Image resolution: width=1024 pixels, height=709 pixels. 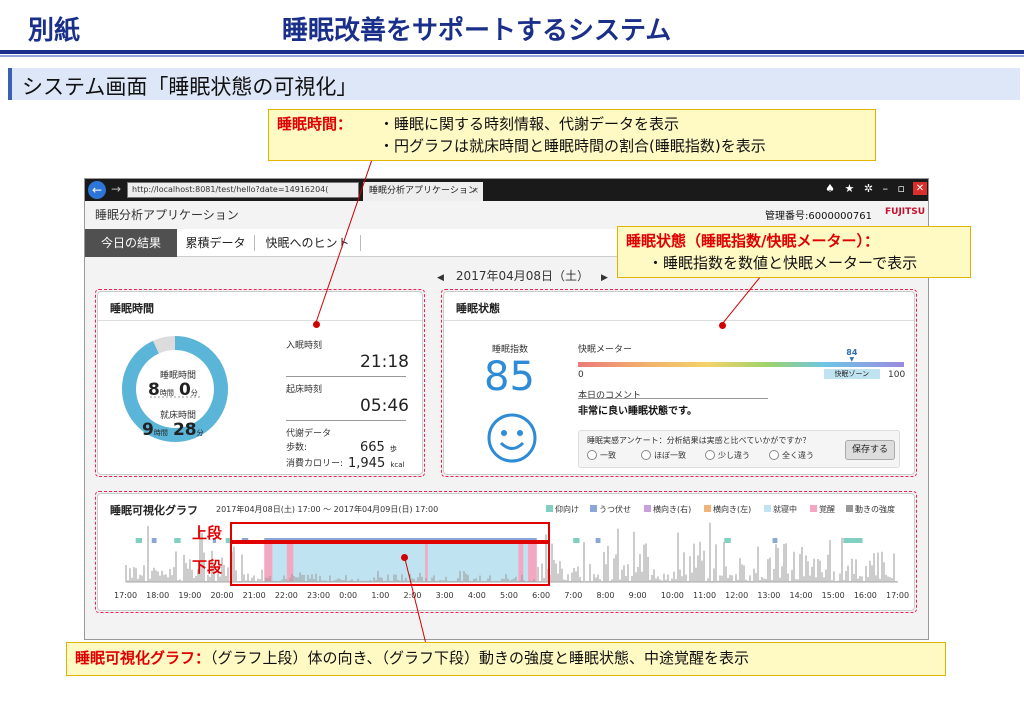 What do you see at coordinates (752, 241) in the screenshot?
I see `sleep-state-callout-head: 睡眠状態（睡眠指数/快眠メーター）：` at bounding box center [752, 241].